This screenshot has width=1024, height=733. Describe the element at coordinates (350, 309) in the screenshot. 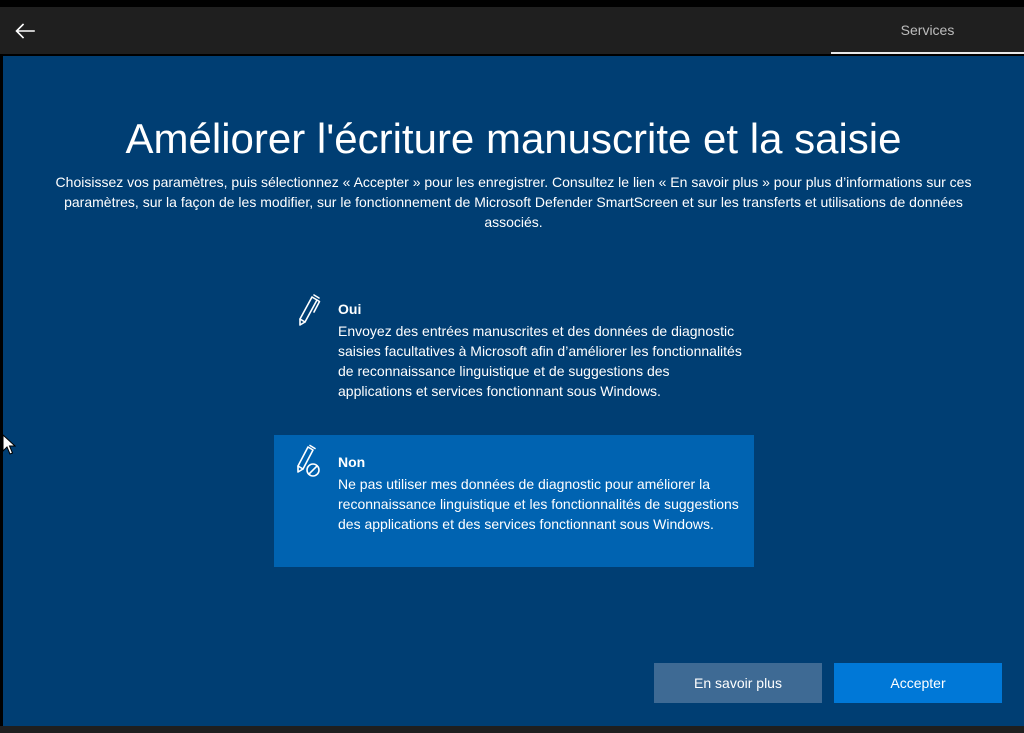

I see `option-yes-title: Oui` at that location.